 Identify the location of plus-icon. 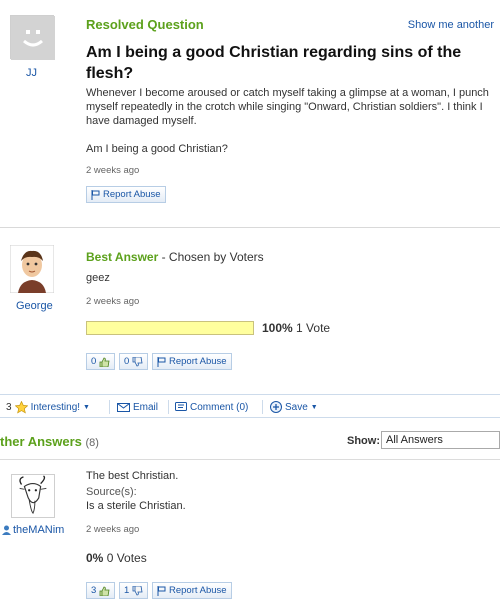
(276, 407).